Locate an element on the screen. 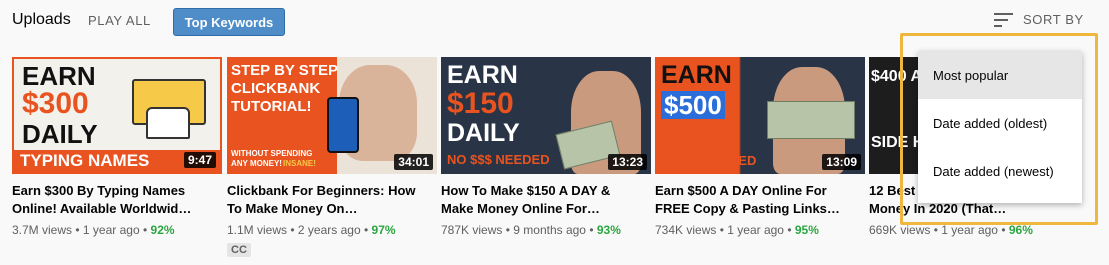 This screenshot has height=265, width=1109. video-meta: 1.1M views • 2 years ago • 97% is located at coordinates (311, 230).